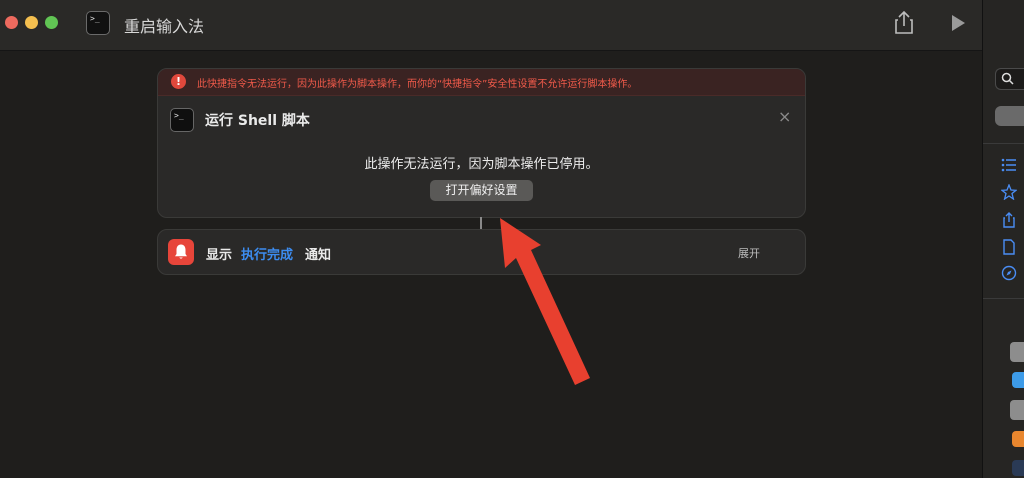 Image resolution: width=1024 pixels, height=478 pixels. I want to click on terminal-icon: >_, so click(182, 120).